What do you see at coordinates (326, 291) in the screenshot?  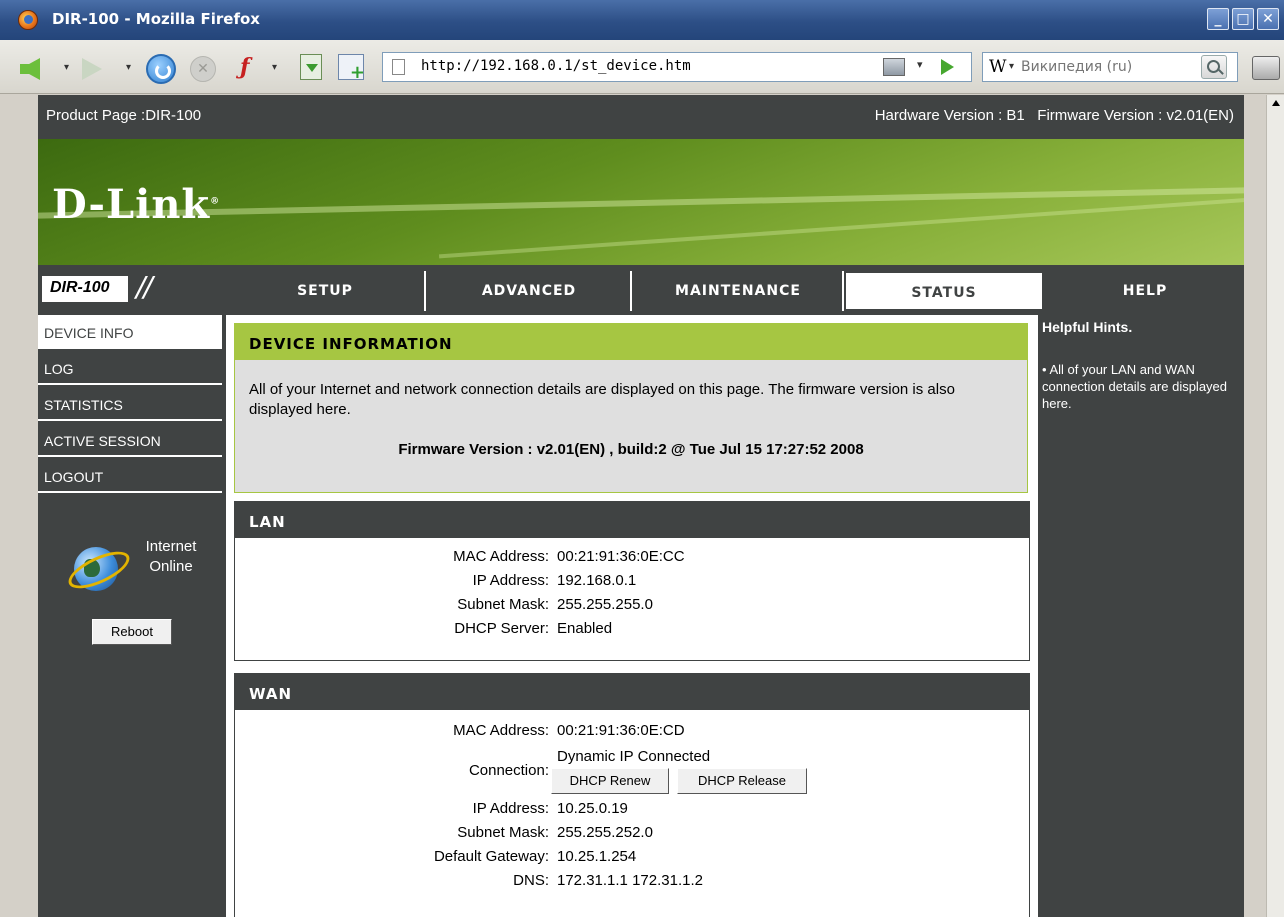 I see `tab-setup: SETUP` at bounding box center [326, 291].